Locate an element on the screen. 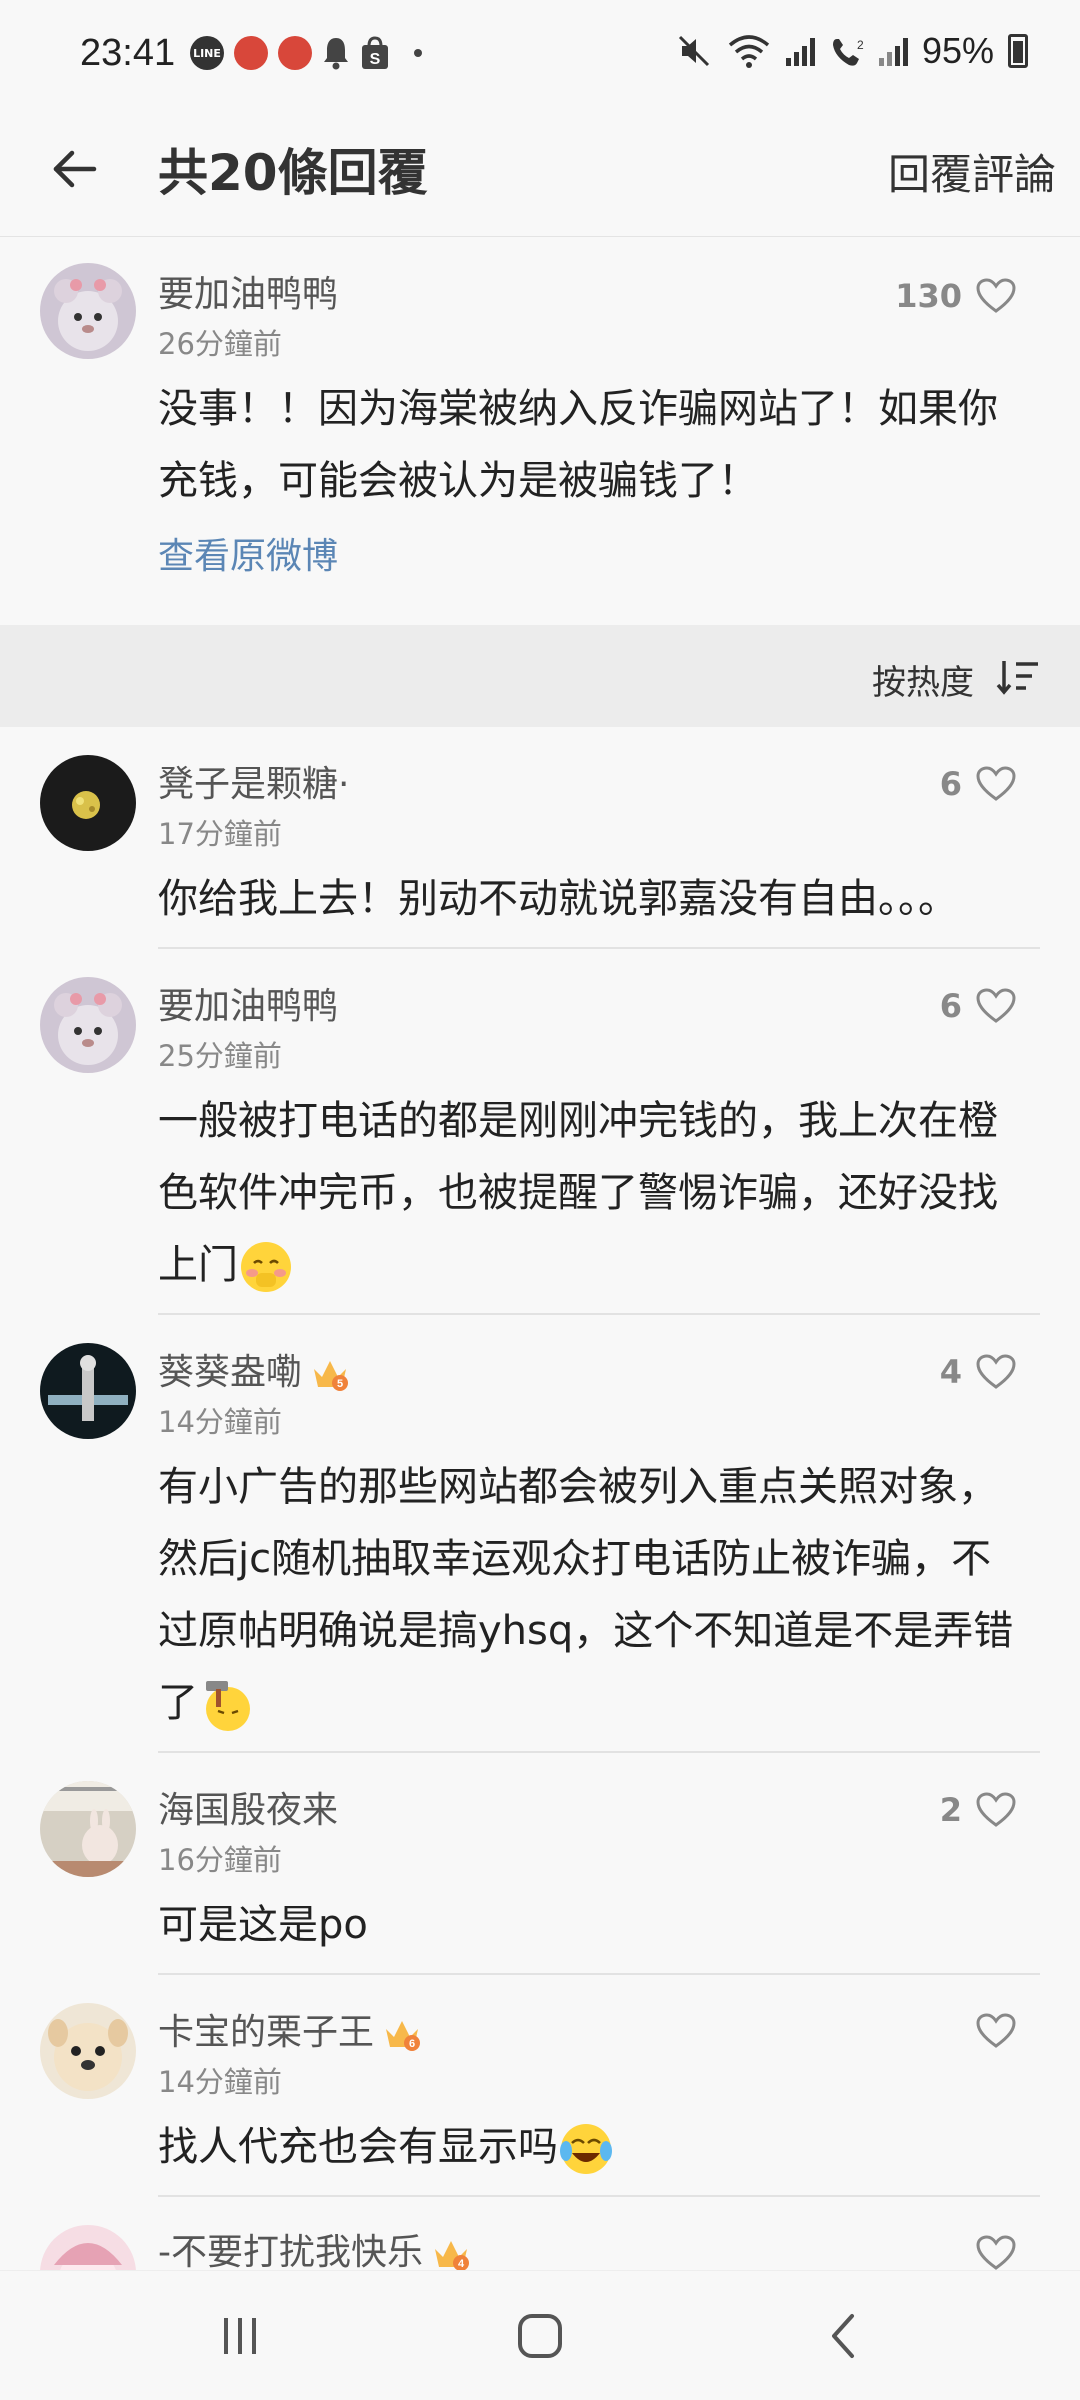 This screenshot has width=1080, height=2400. home-button is located at coordinates (540, 2336).